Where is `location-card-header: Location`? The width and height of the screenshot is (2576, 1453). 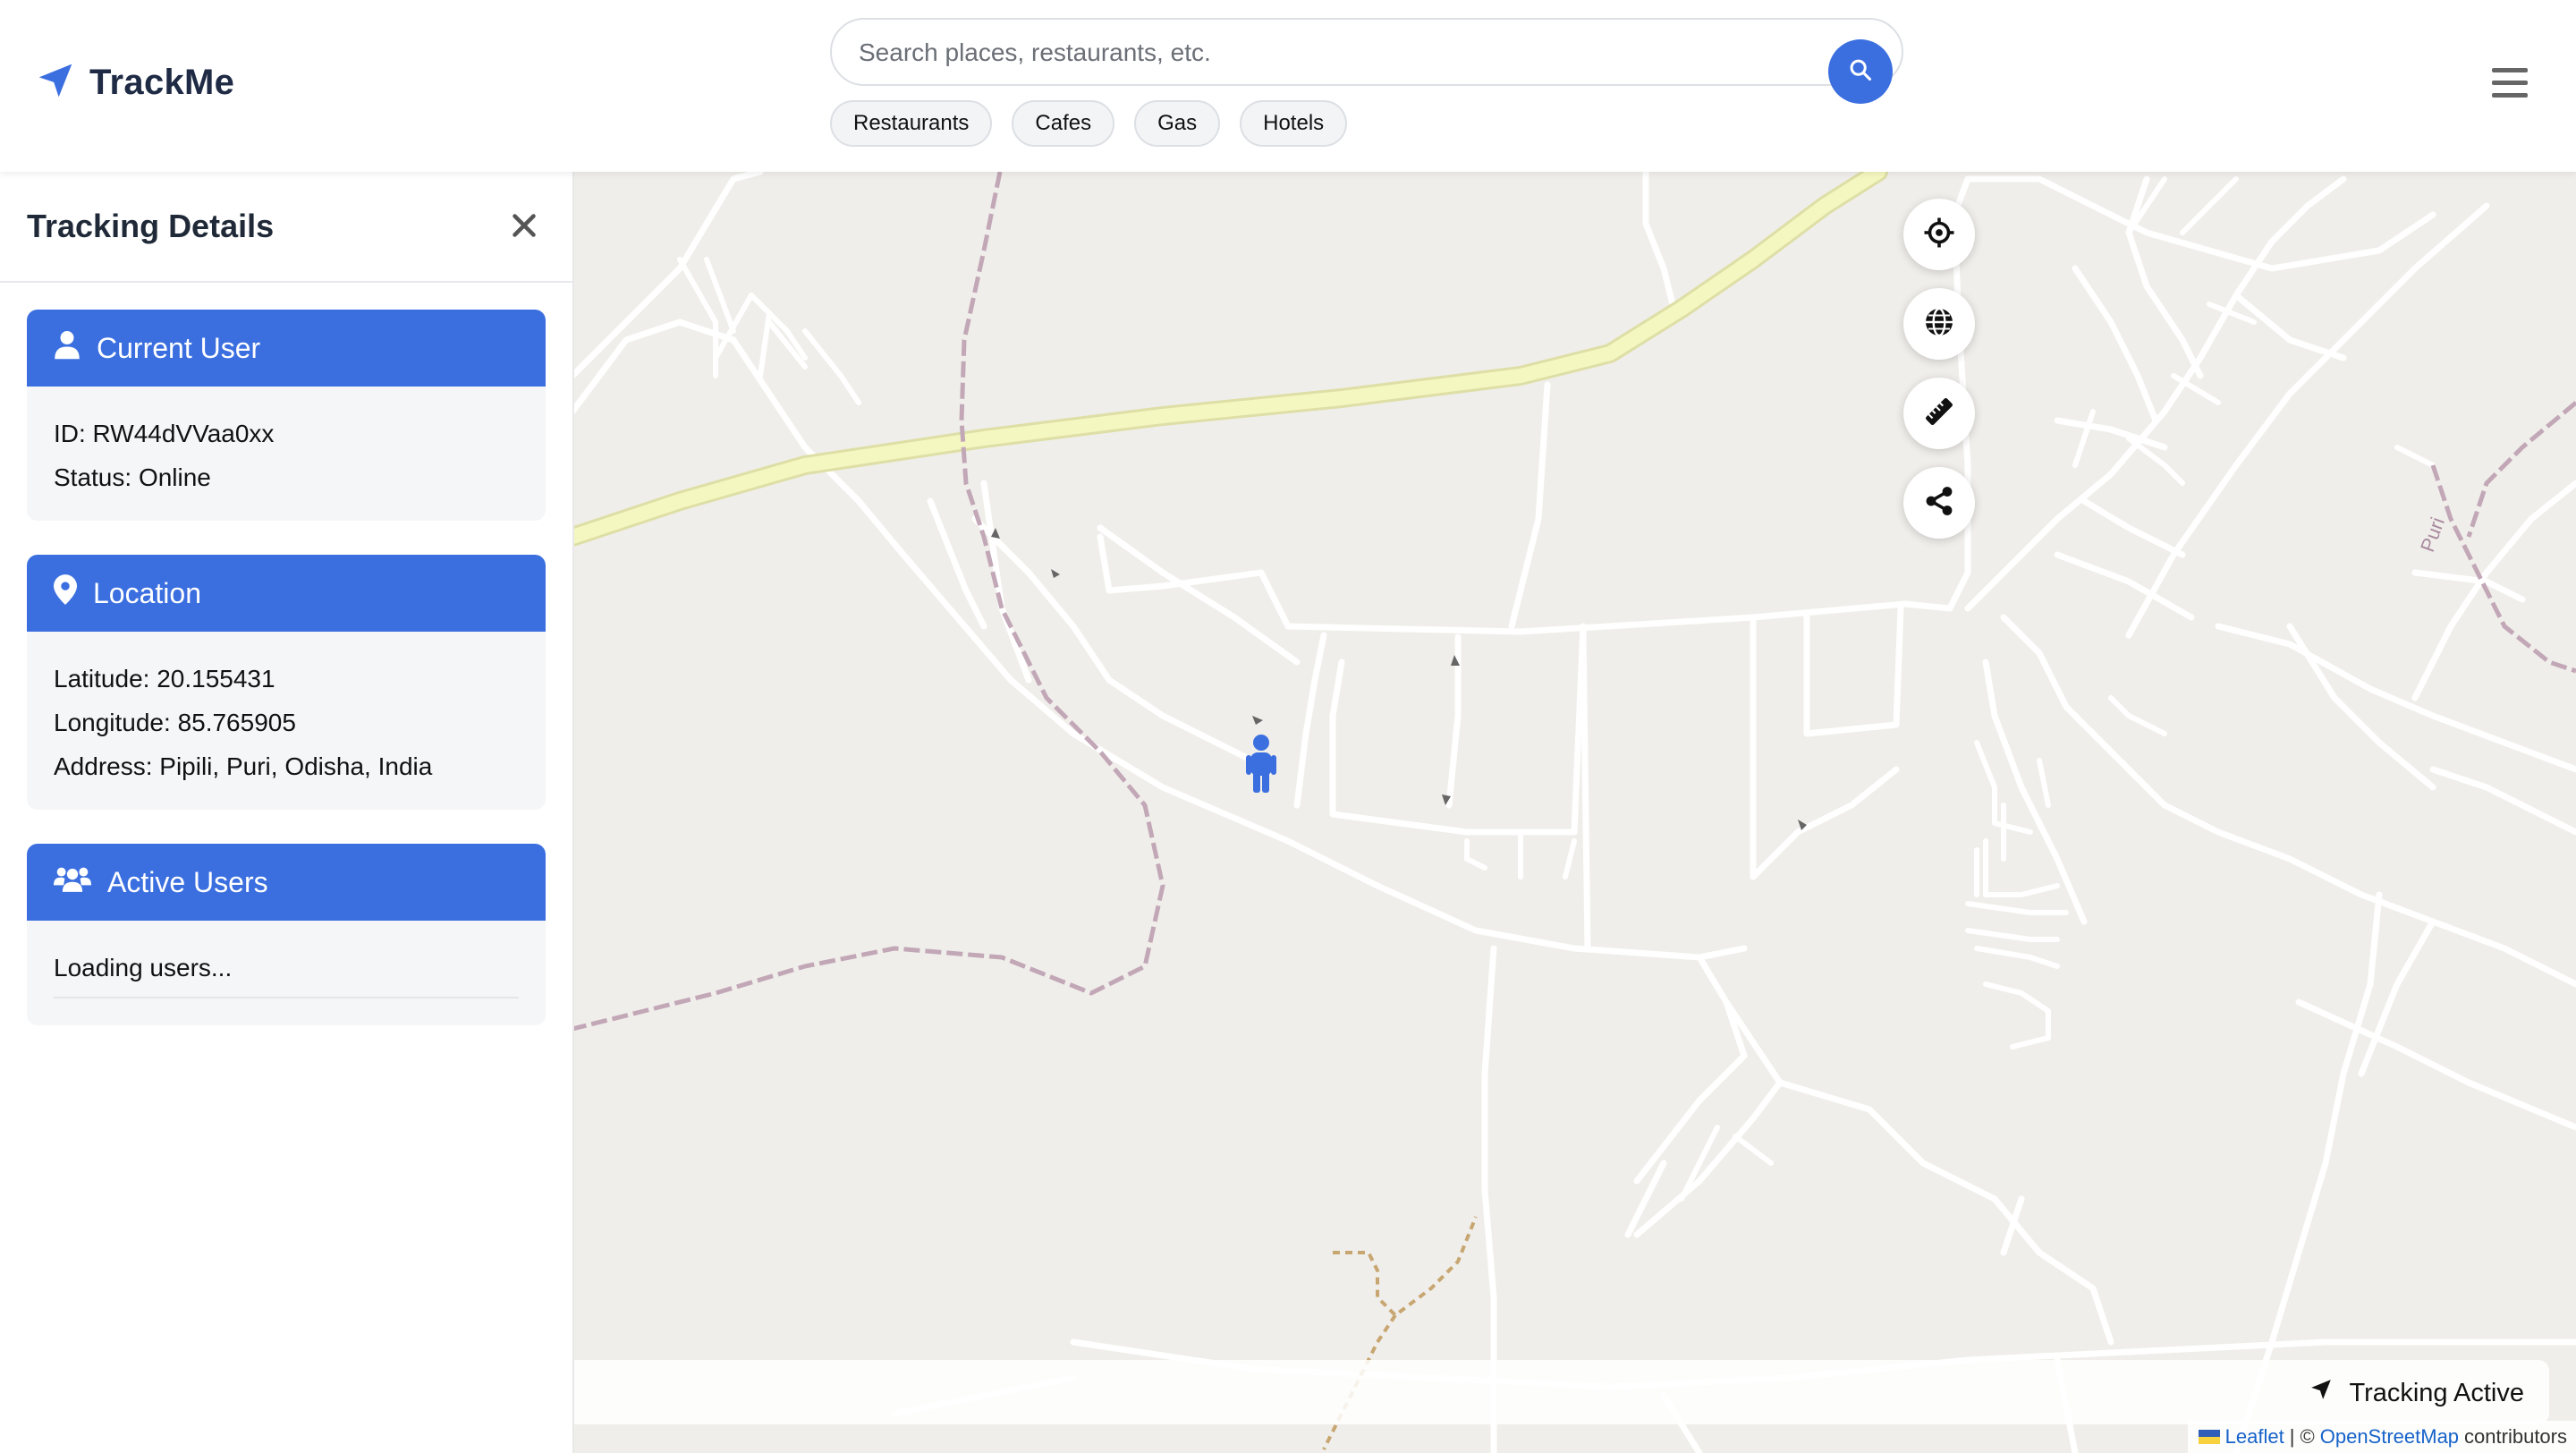 location-card-header: Location is located at coordinates (286, 593).